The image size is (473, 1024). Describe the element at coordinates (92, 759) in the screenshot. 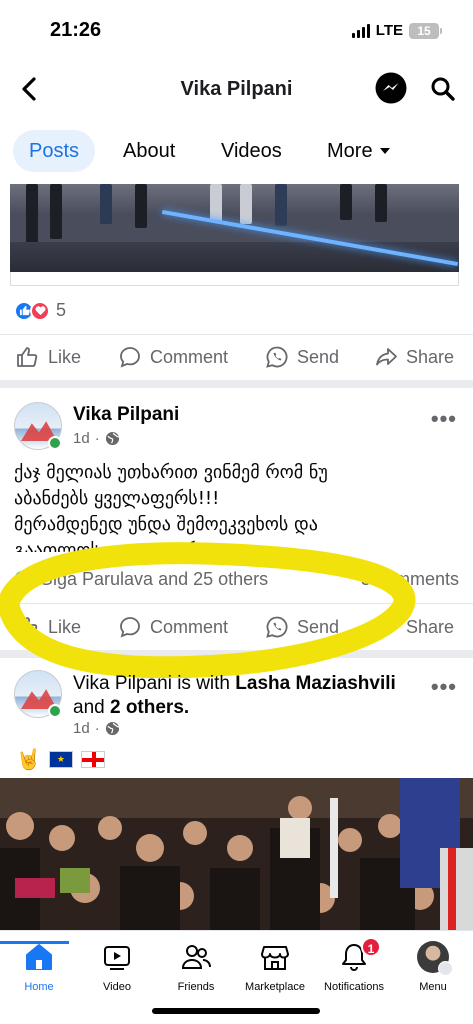

I see `georgia-flag-icon` at that location.